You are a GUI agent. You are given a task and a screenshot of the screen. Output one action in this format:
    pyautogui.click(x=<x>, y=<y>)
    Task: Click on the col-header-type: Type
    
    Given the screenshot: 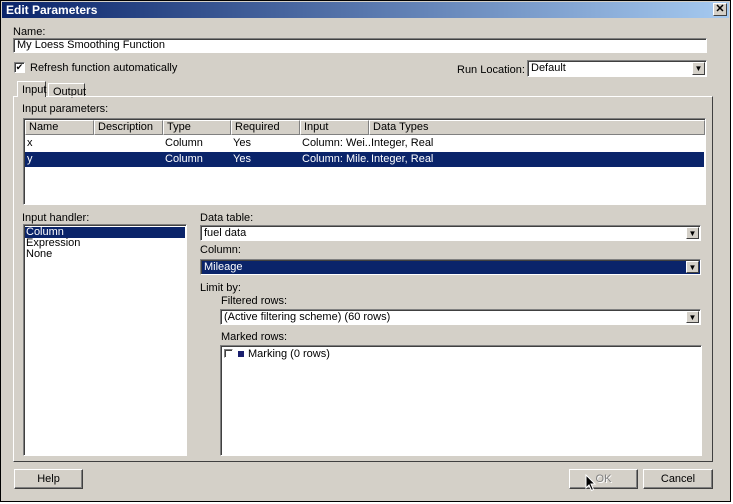 What is the action you would take?
    pyautogui.click(x=197, y=127)
    